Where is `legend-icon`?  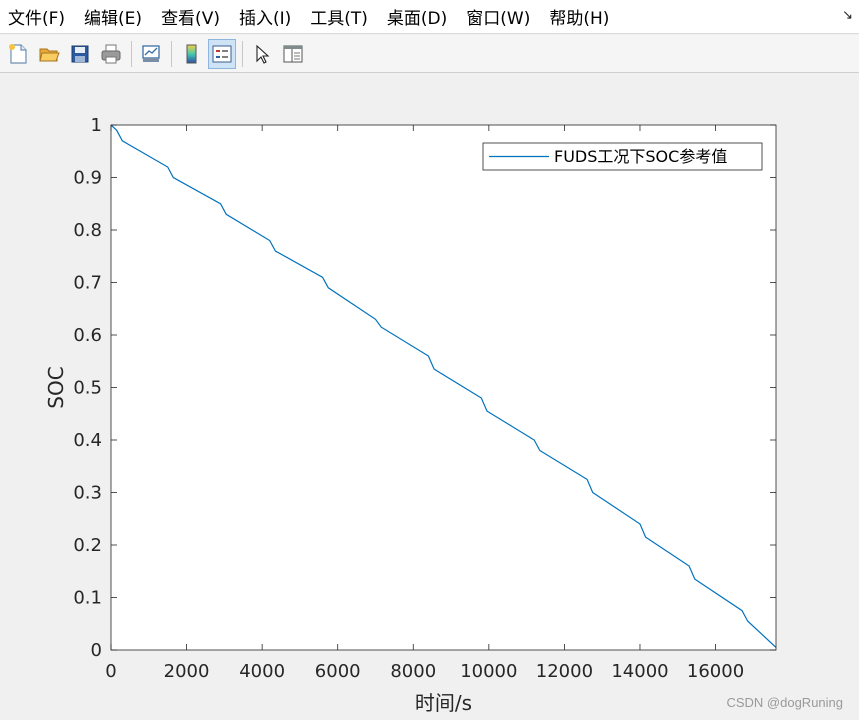
legend-icon is located at coordinates (222, 53).